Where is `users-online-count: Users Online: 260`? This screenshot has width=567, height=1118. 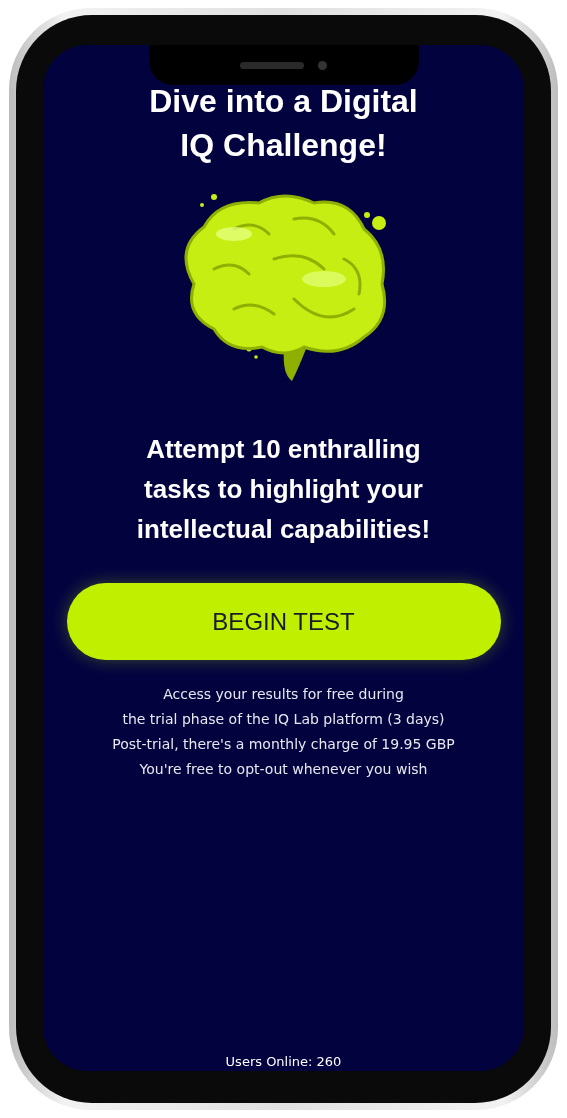
users-online-count: Users Online: 260 is located at coordinates (283, 1061).